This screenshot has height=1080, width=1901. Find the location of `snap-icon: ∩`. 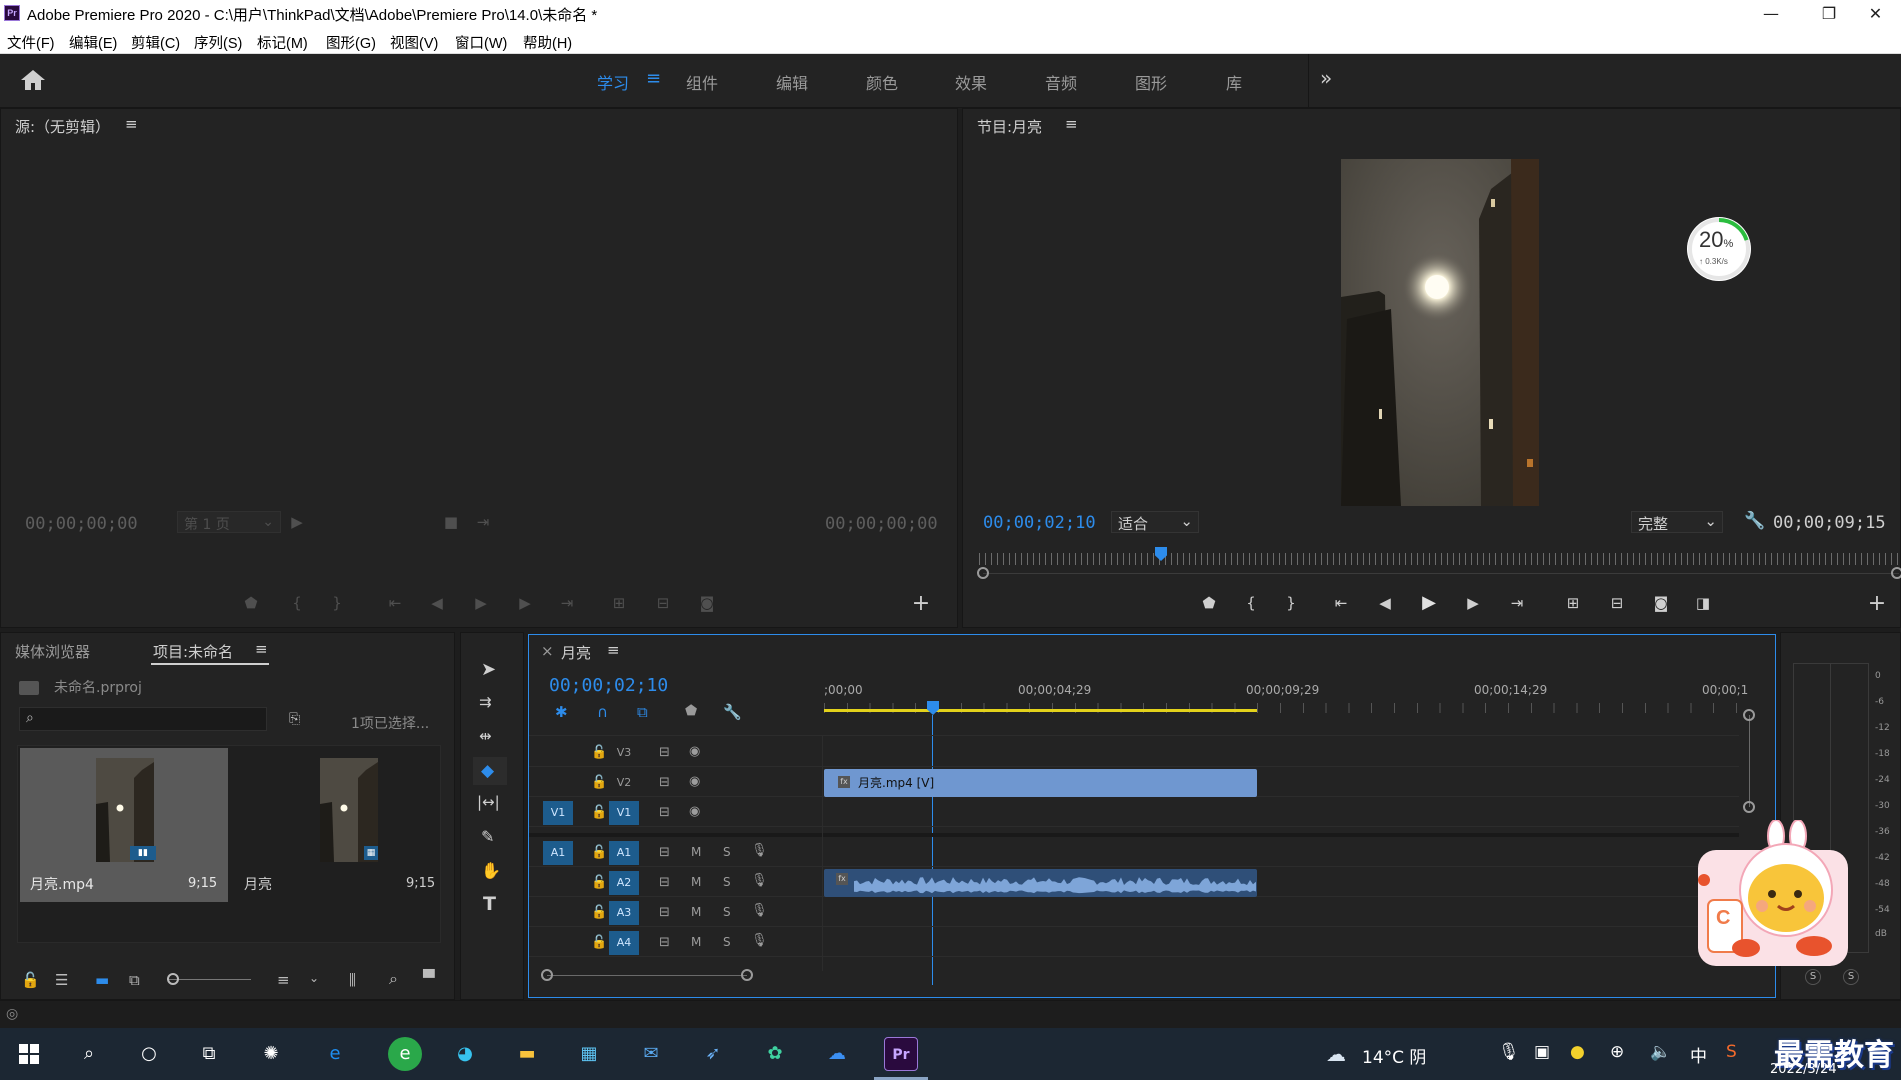

snap-icon: ∩ is located at coordinates (602, 712).